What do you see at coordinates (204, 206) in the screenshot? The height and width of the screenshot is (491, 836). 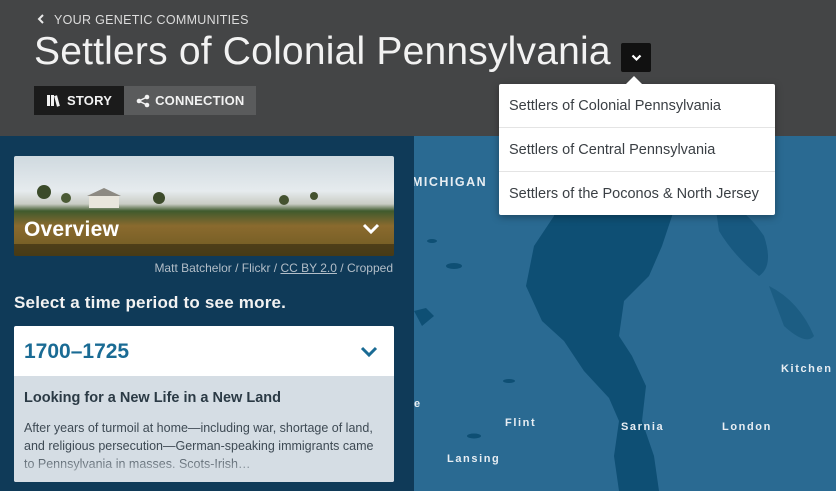 I see `overview-card: Overview` at bounding box center [204, 206].